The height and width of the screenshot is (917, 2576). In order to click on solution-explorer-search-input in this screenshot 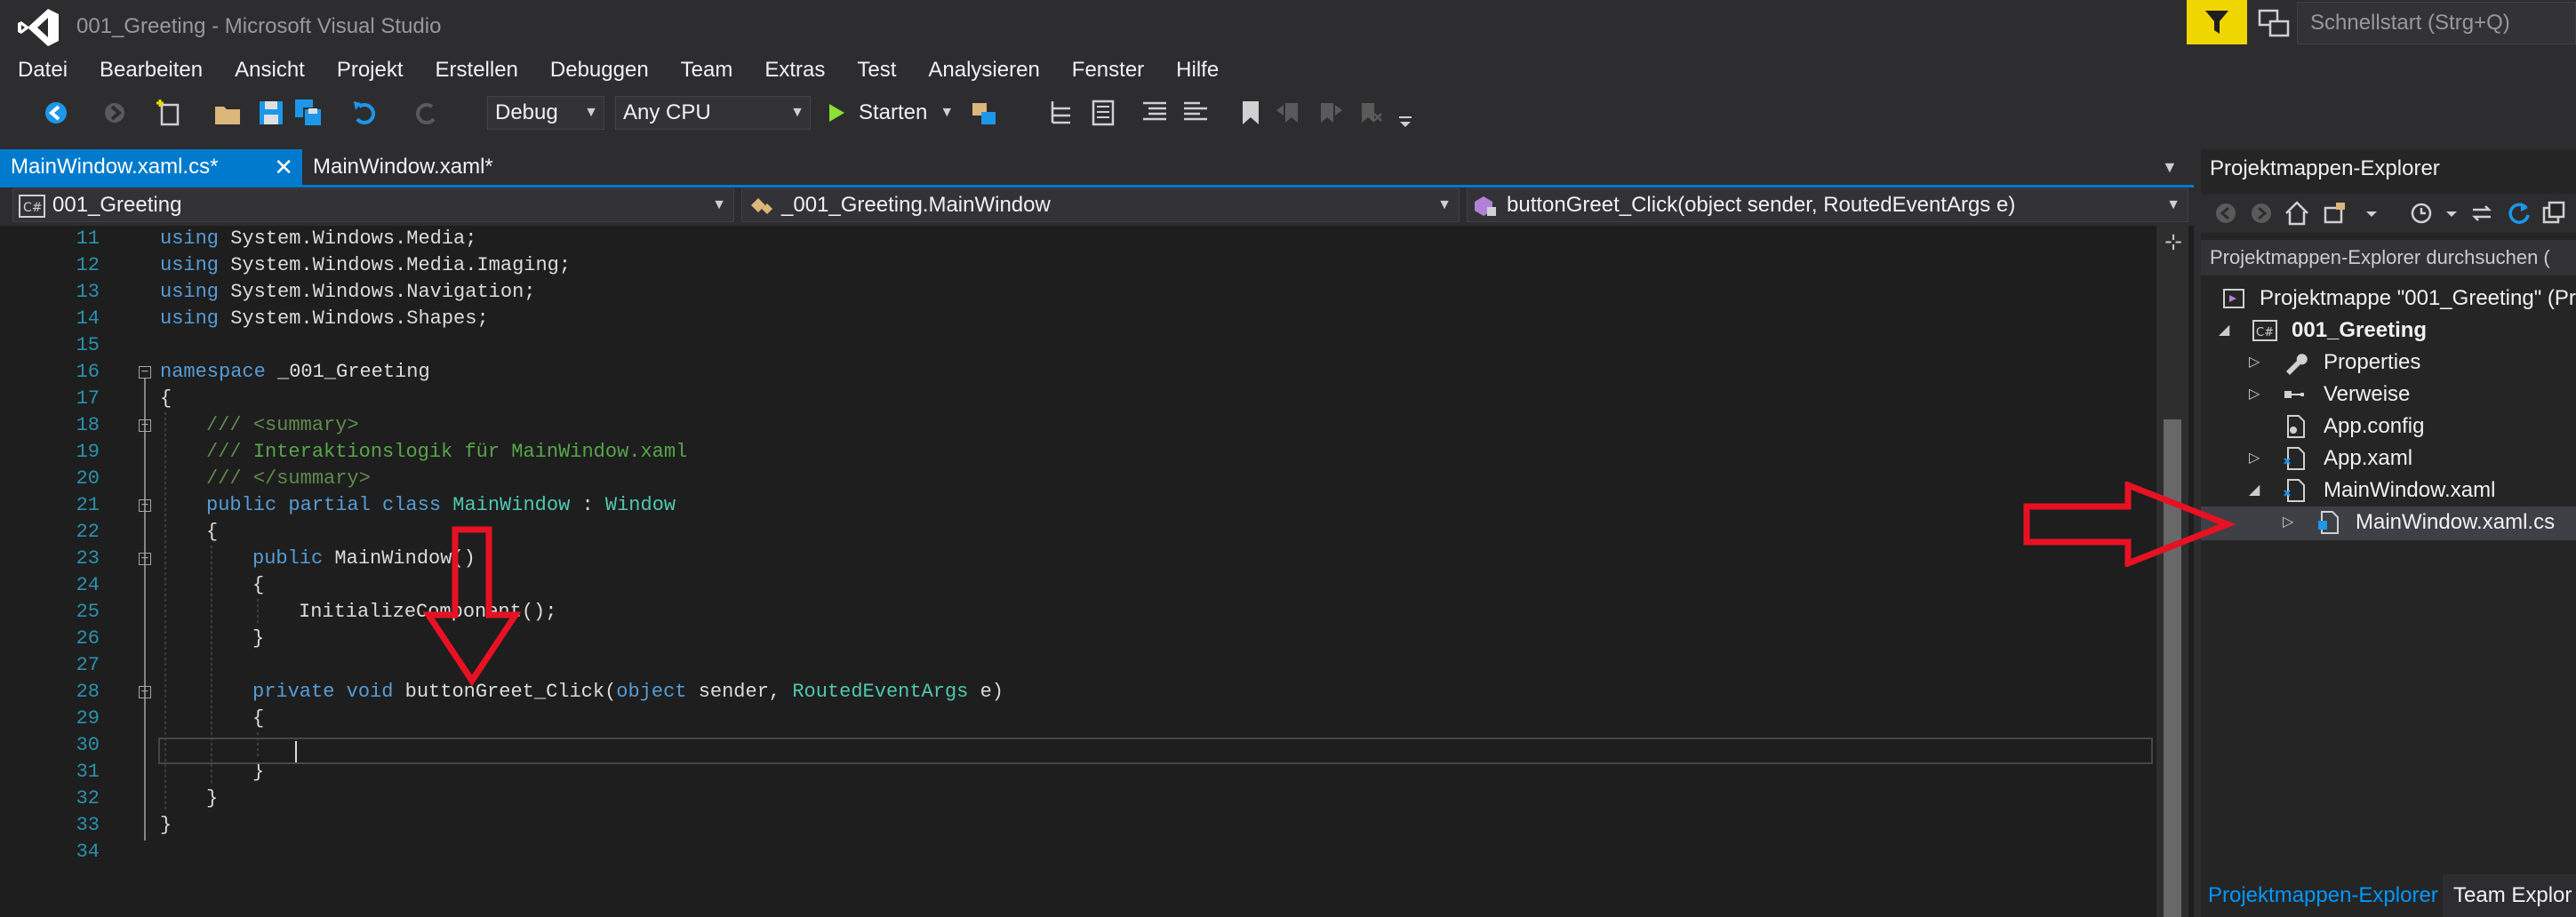, I will do `click(2388, 257)`.